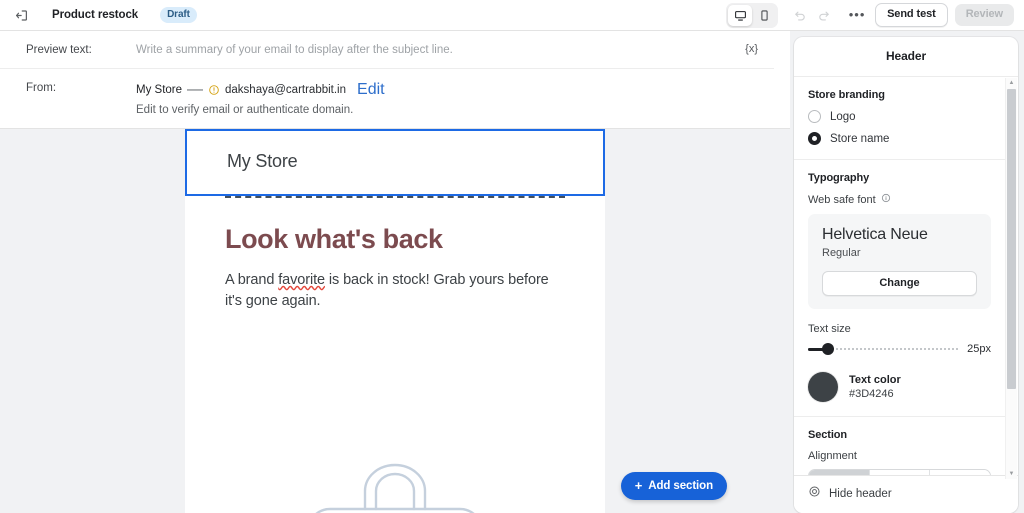 This screenshot has height=513, width=1024. What do you see at coordinates (764, 15) in the screenshot?
I see `mobile-icon` at bounding box center [764, 15].